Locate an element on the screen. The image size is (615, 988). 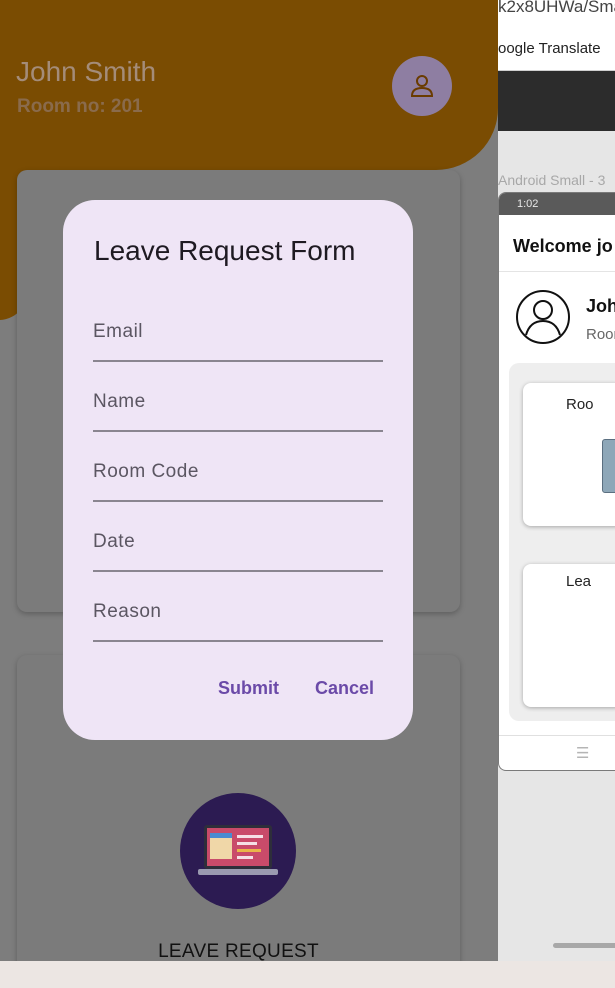
person-icon is located at coordinates (422, 86).